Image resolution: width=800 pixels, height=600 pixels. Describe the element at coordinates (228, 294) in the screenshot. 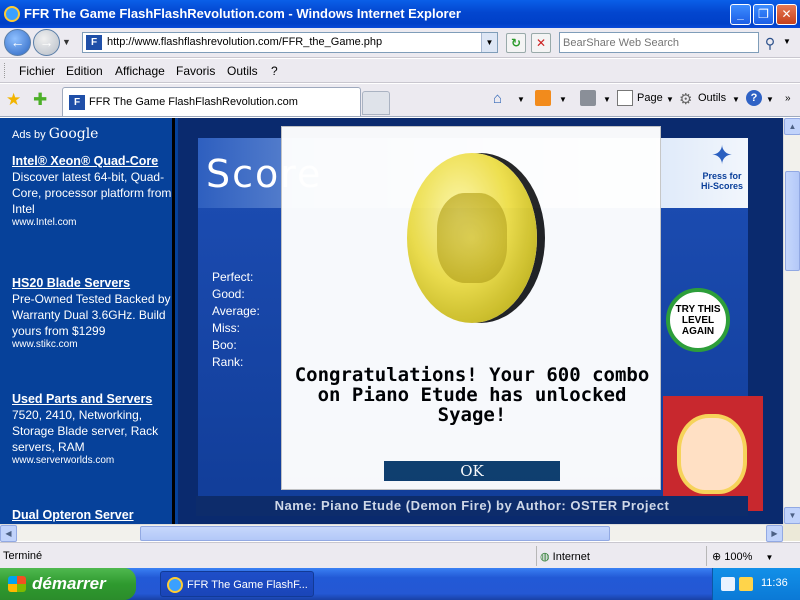

I see `stat-good-label: Good:` at that location.